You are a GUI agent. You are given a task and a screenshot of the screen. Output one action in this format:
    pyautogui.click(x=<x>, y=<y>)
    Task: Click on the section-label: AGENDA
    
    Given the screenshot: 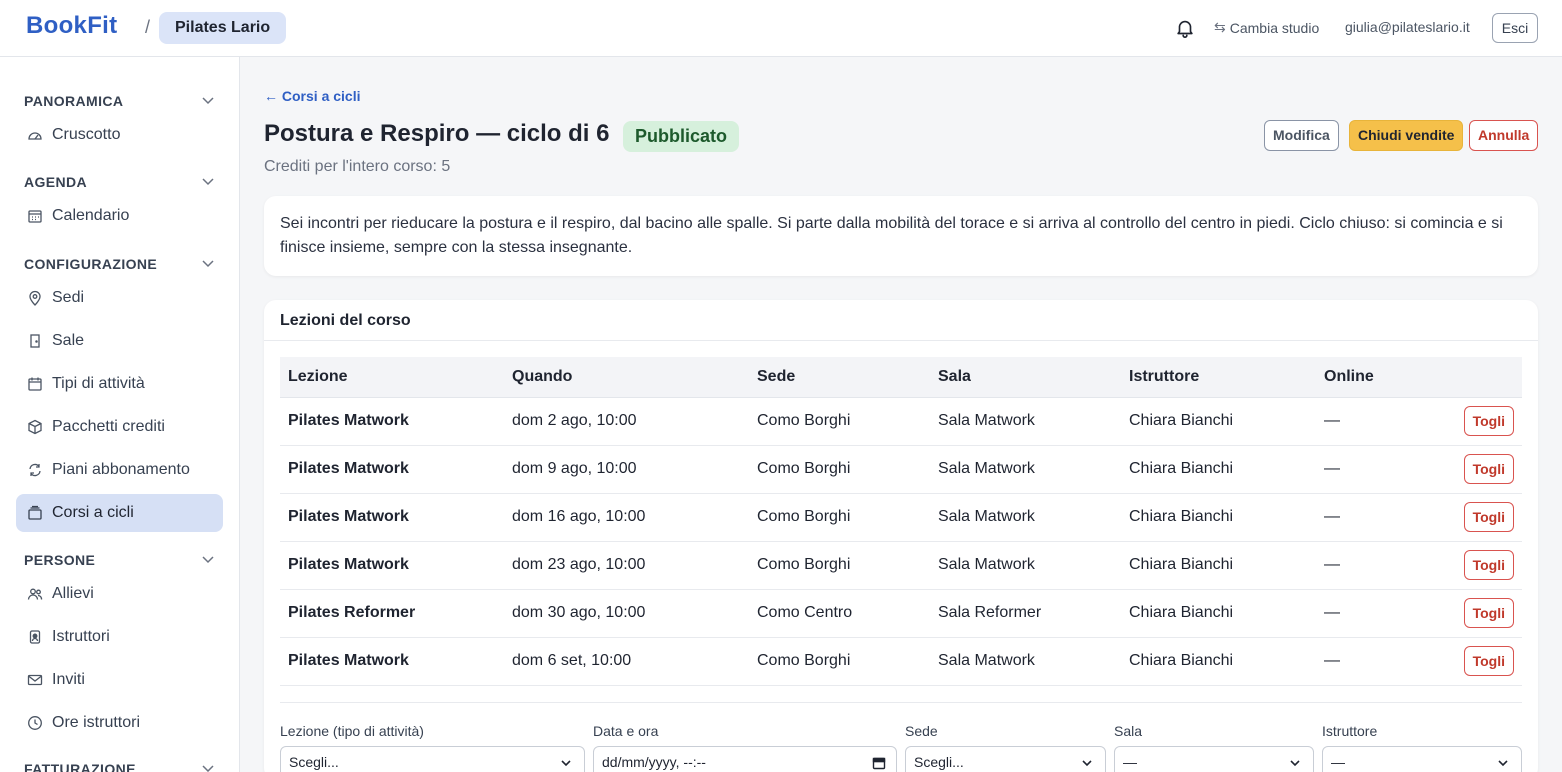 What is the action you would take?
    pyautogui.click(x=56, y=182)
    